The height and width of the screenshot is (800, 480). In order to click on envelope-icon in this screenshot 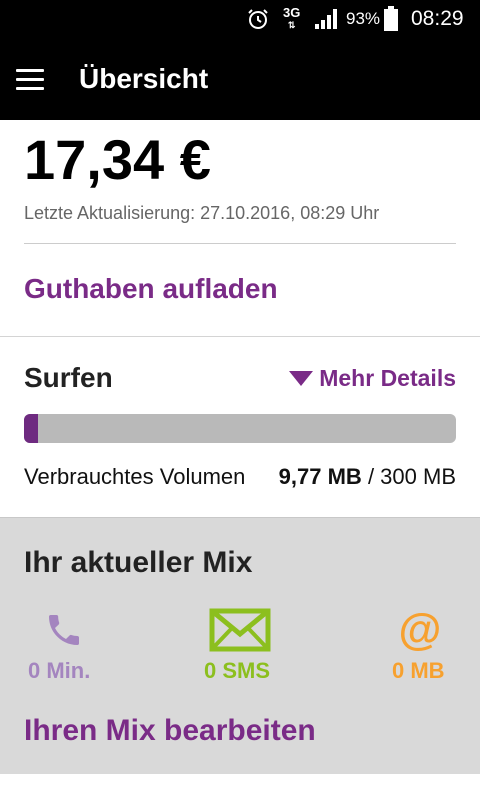, I will do `click(240, 630)`.